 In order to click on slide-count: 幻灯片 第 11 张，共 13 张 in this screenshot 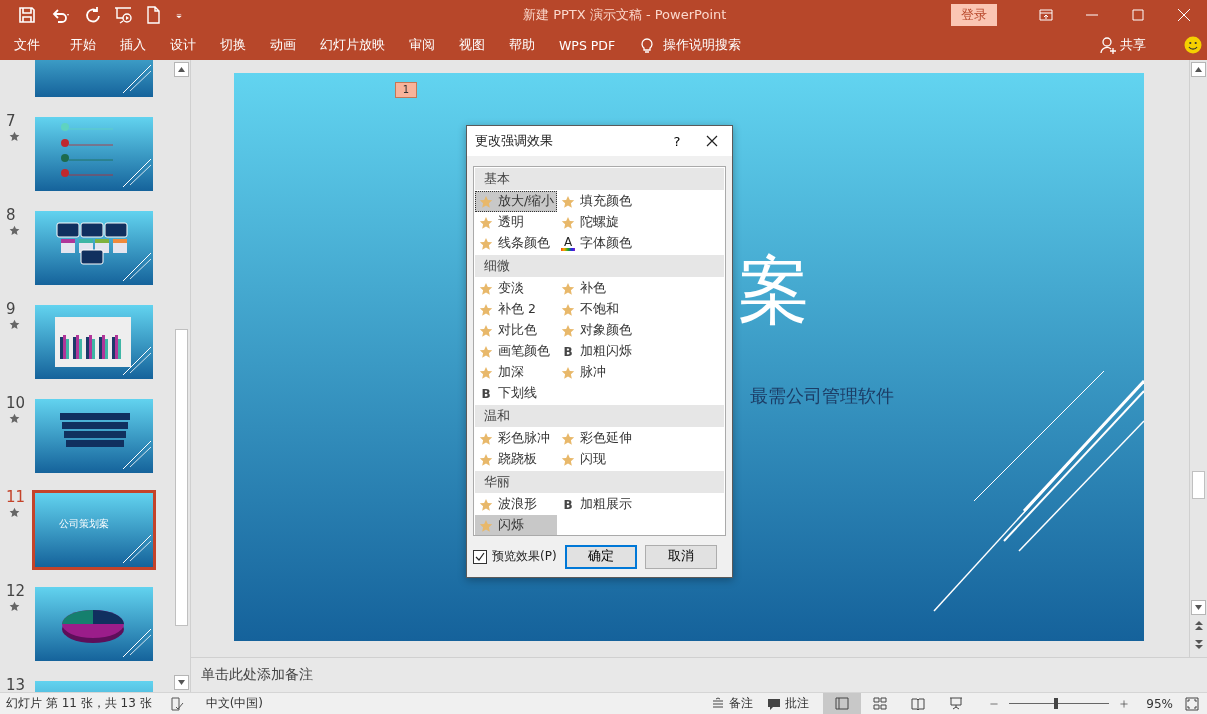, I will do `click(78, 703)`.